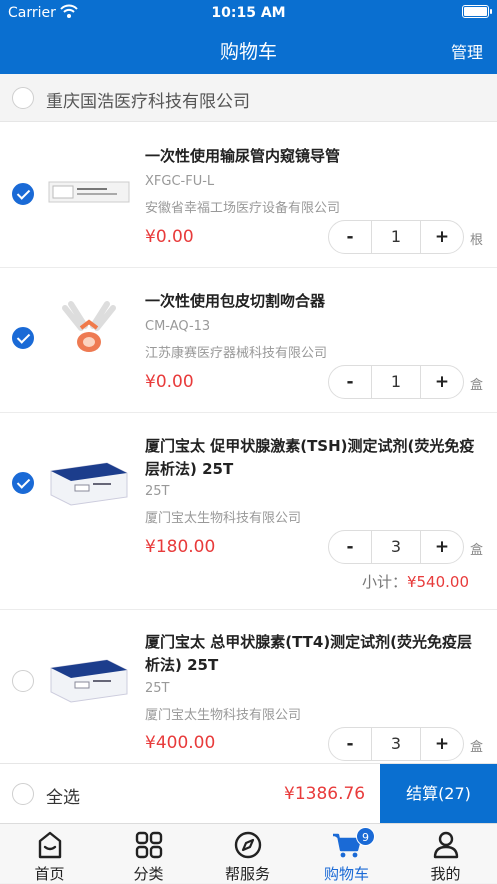 The height and width of the screenshot is (884, 497). I want to click on product-code: XFGC-FU-L, so click(180, 181).